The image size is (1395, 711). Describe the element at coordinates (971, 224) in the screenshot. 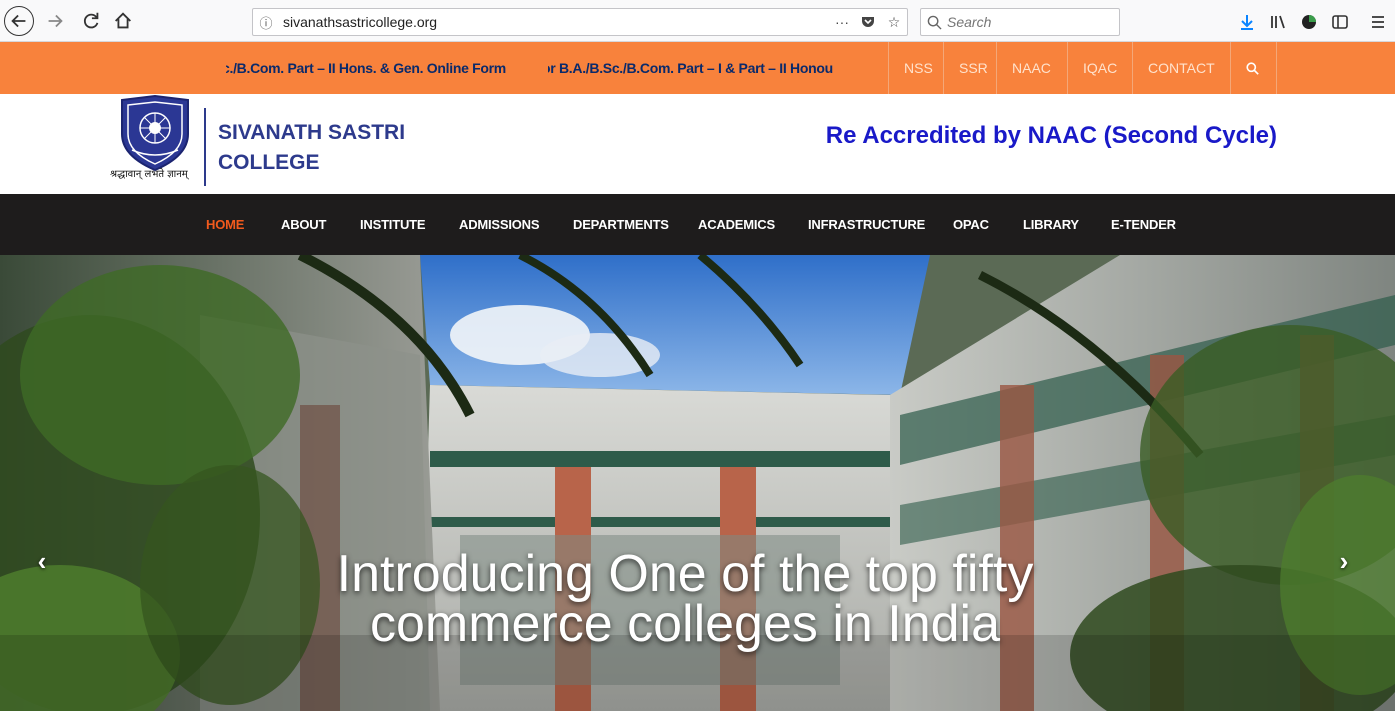

I see `nav-item-opac: OPAC` at that location.